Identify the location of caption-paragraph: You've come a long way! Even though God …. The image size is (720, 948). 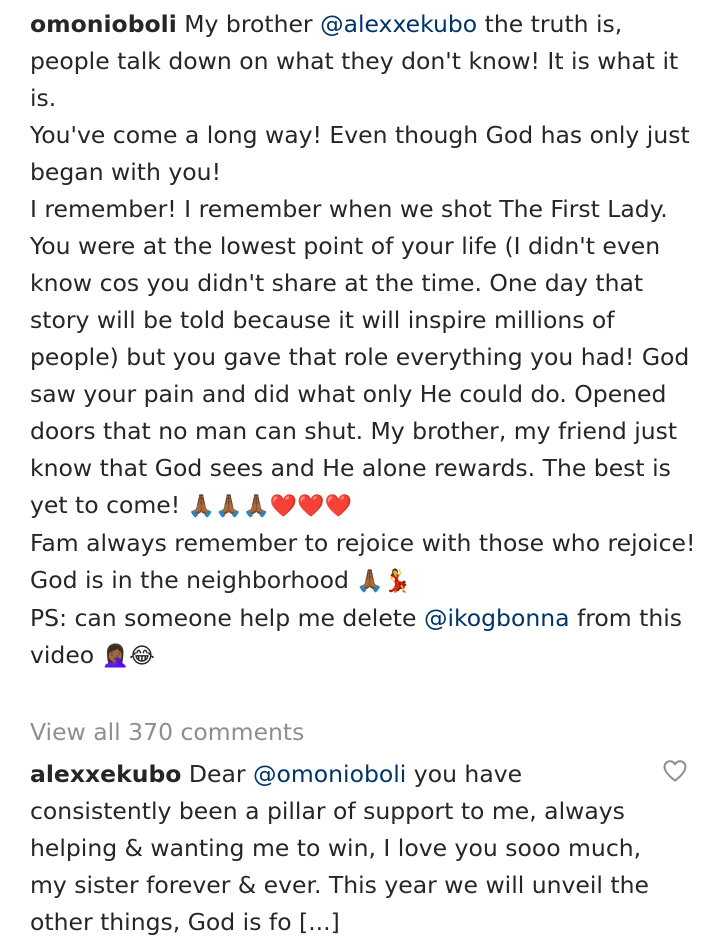
(365, 154).